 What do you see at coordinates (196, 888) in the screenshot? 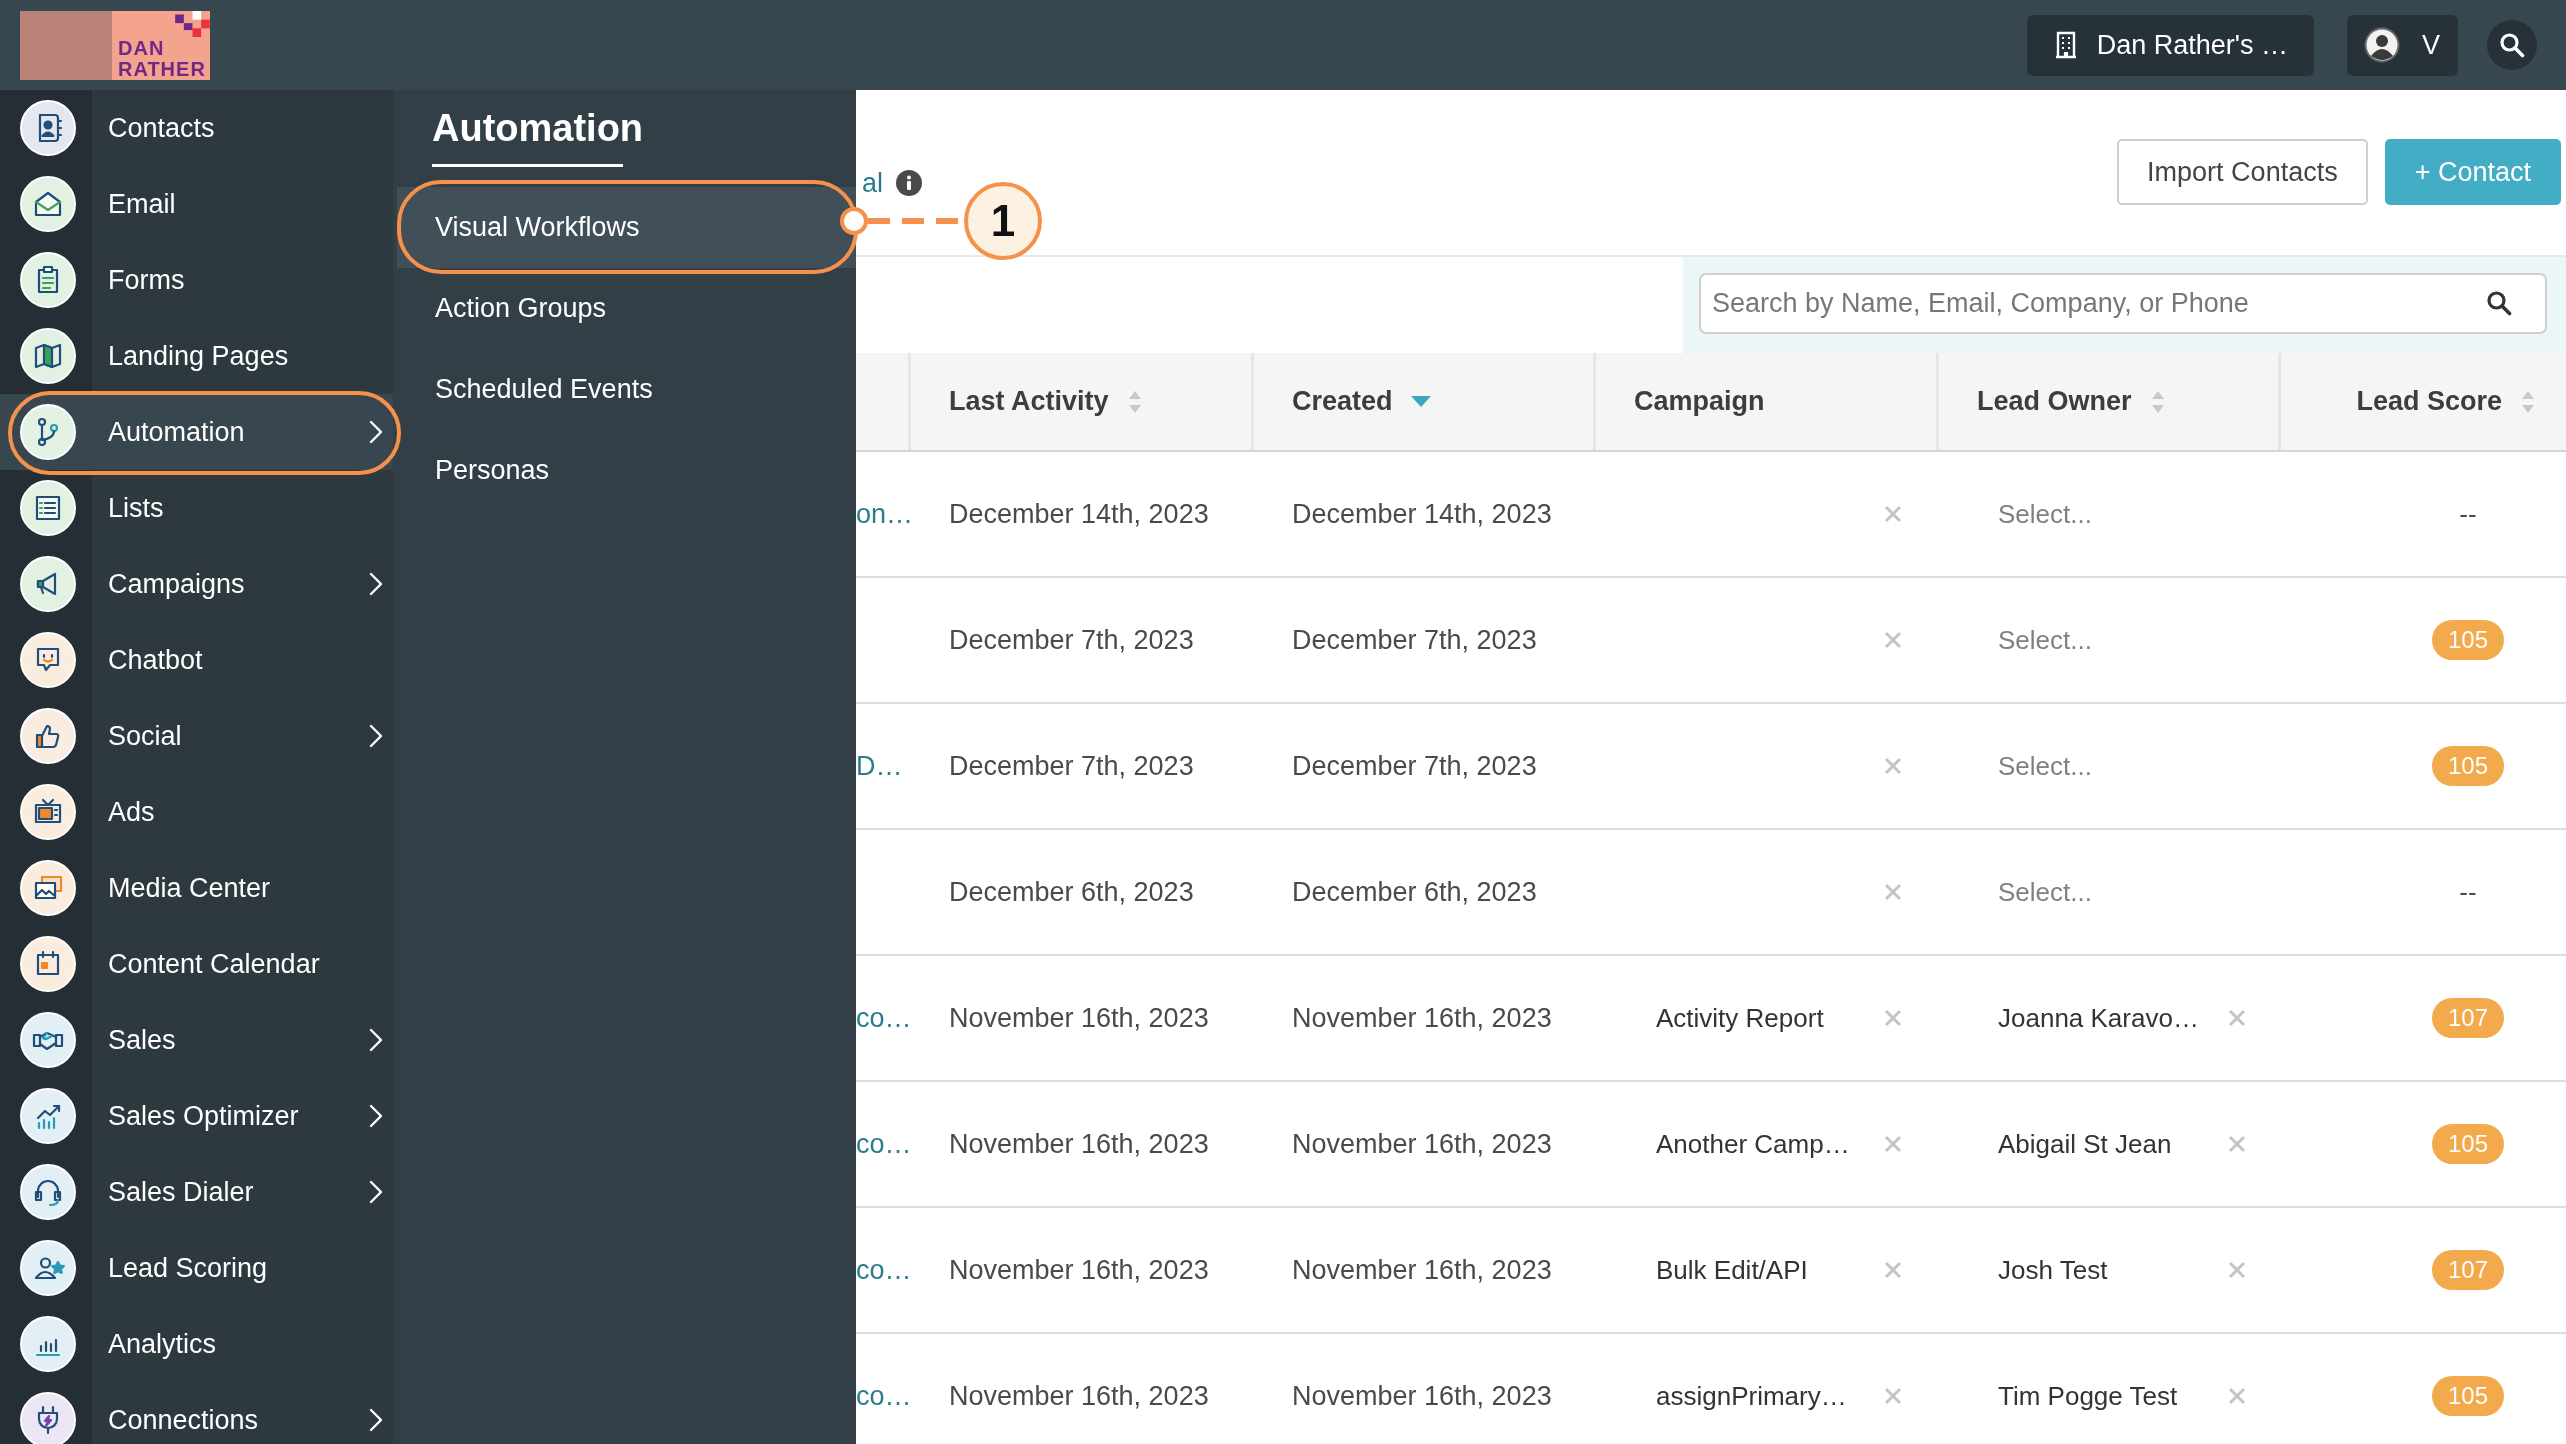
I see `sidebar-item: Media Center` at bounding box center [196, 888].